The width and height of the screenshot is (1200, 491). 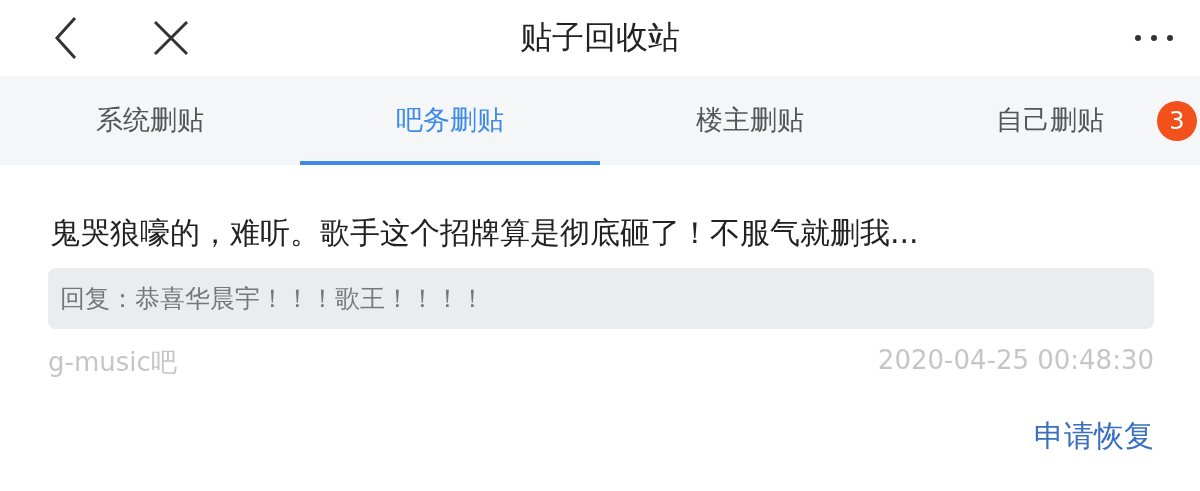 I want to click on more-icon, so click(x=1154, y=38).